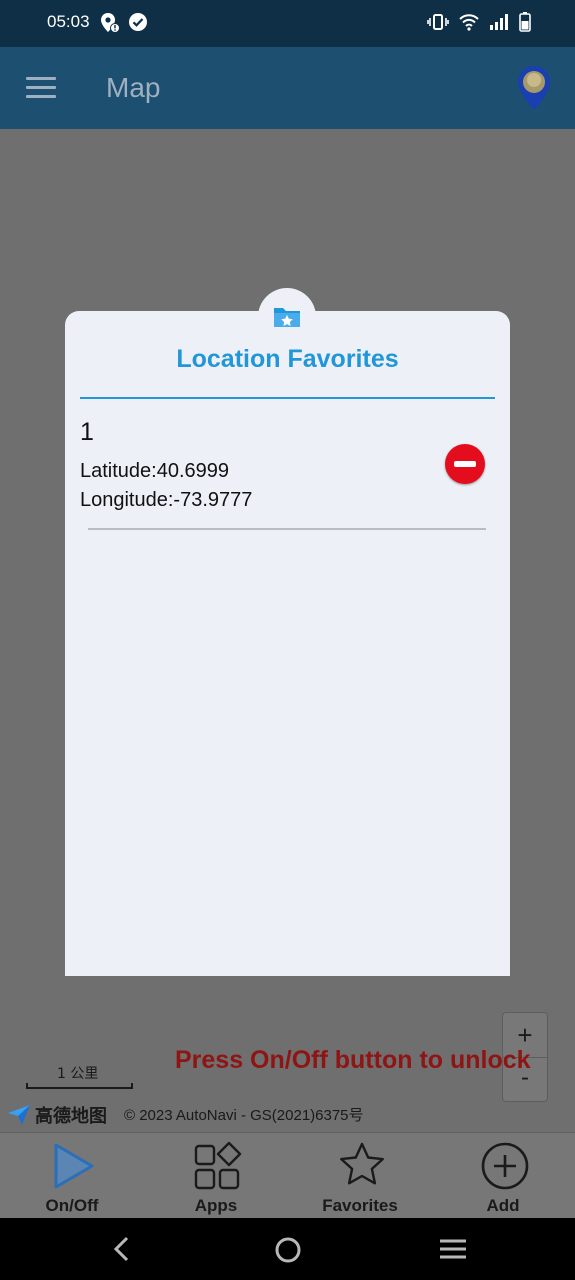  I want to click on play-icon, so click(74, 1166).